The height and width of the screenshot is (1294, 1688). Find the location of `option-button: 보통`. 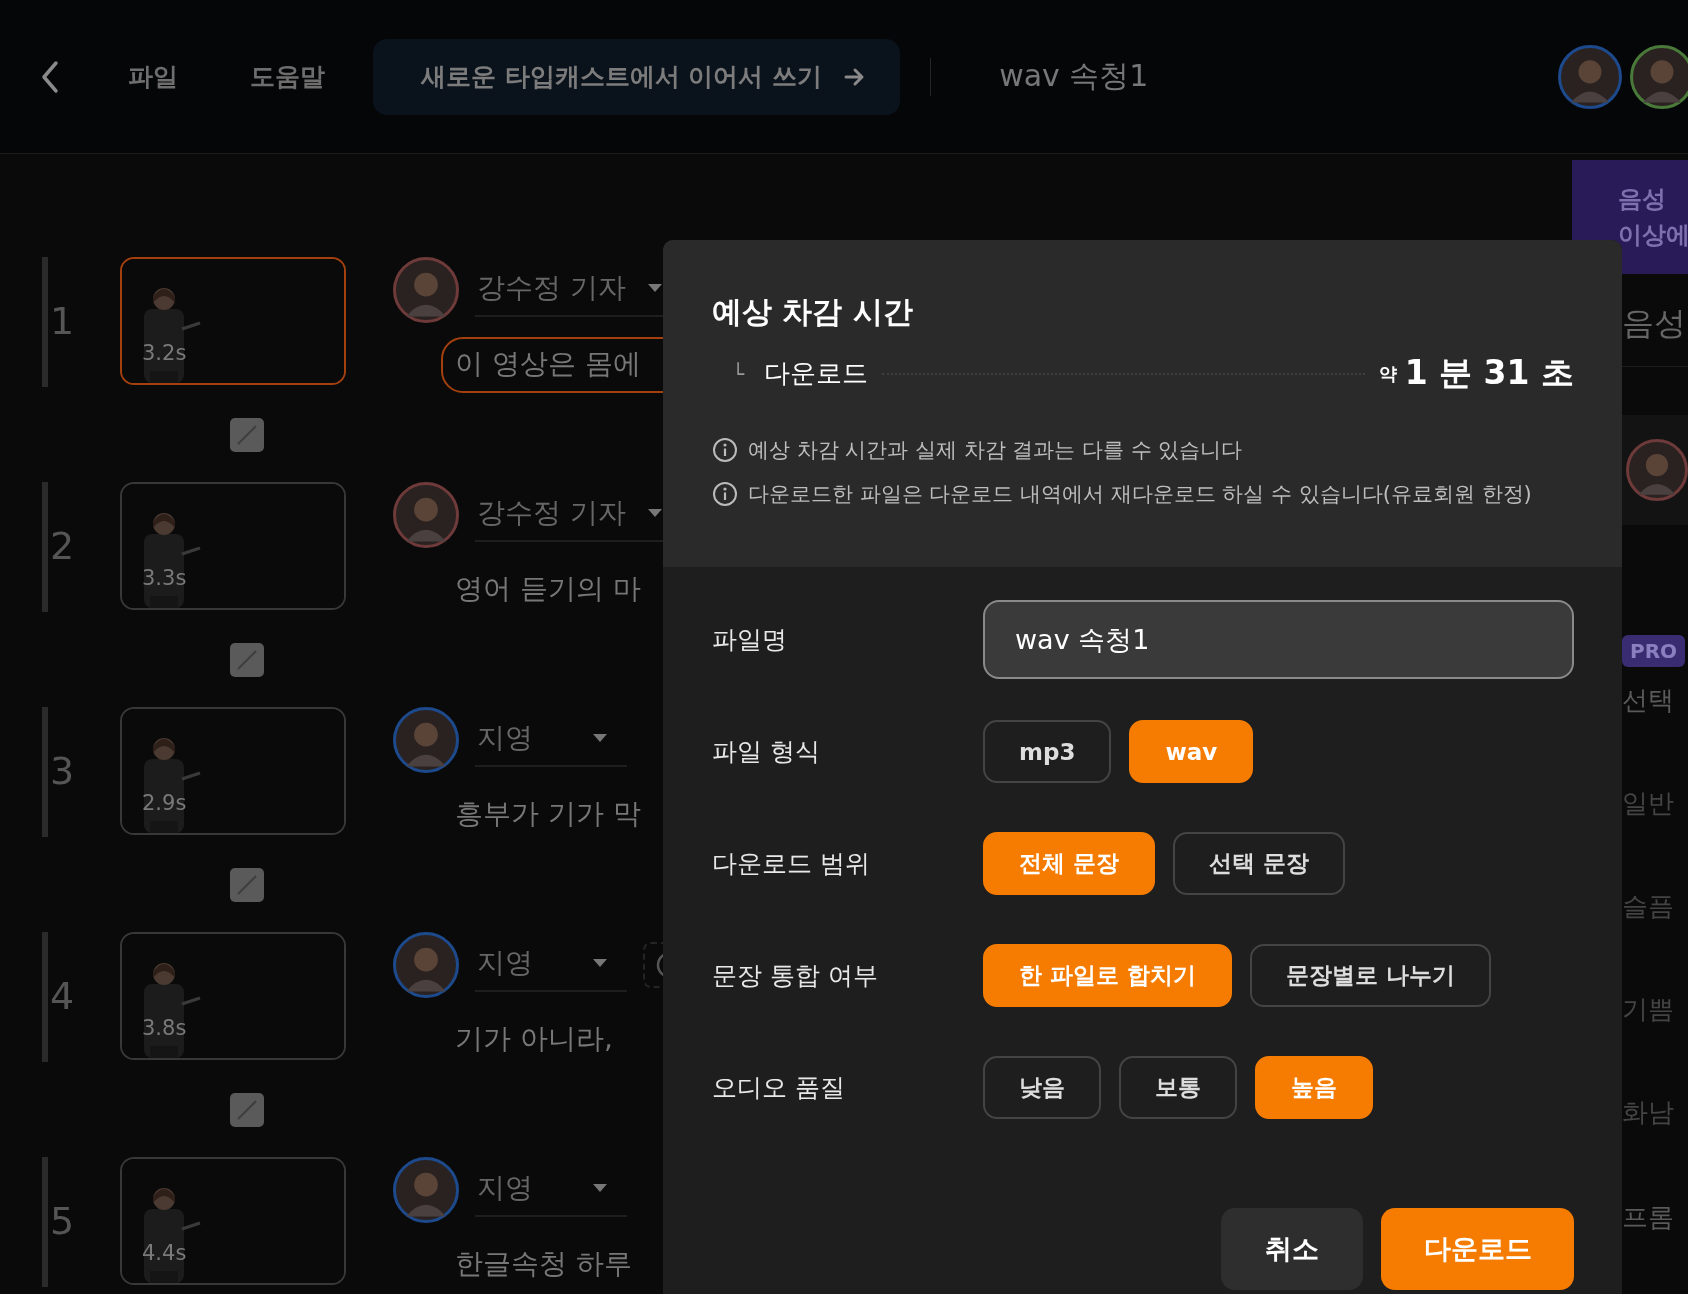

option-button: 보통 is located at coordinates (1178, 1087).